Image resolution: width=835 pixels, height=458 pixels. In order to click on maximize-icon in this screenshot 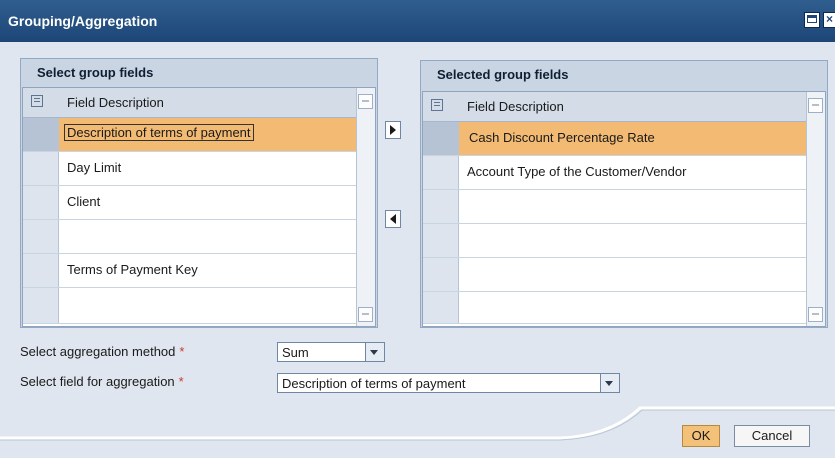, I will do `click(812, 20)`.